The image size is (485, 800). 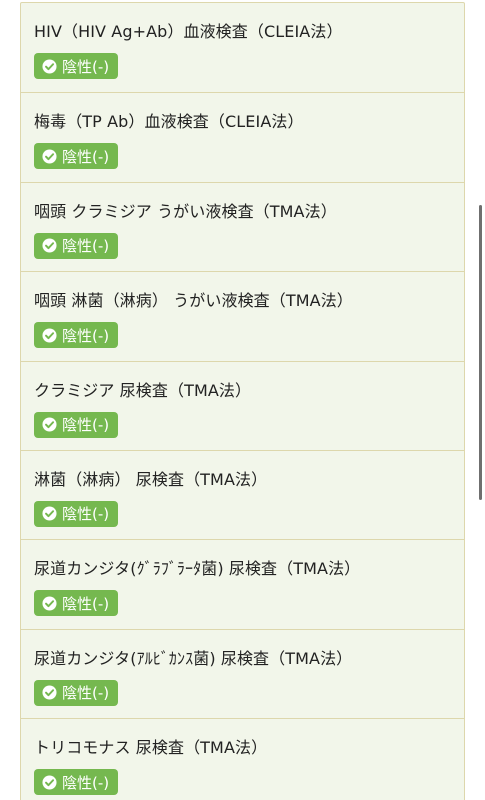 I want to click on test-name: 咽頭 クラミジア うがい液検査（TMA法）, so click(x=185, y=211).